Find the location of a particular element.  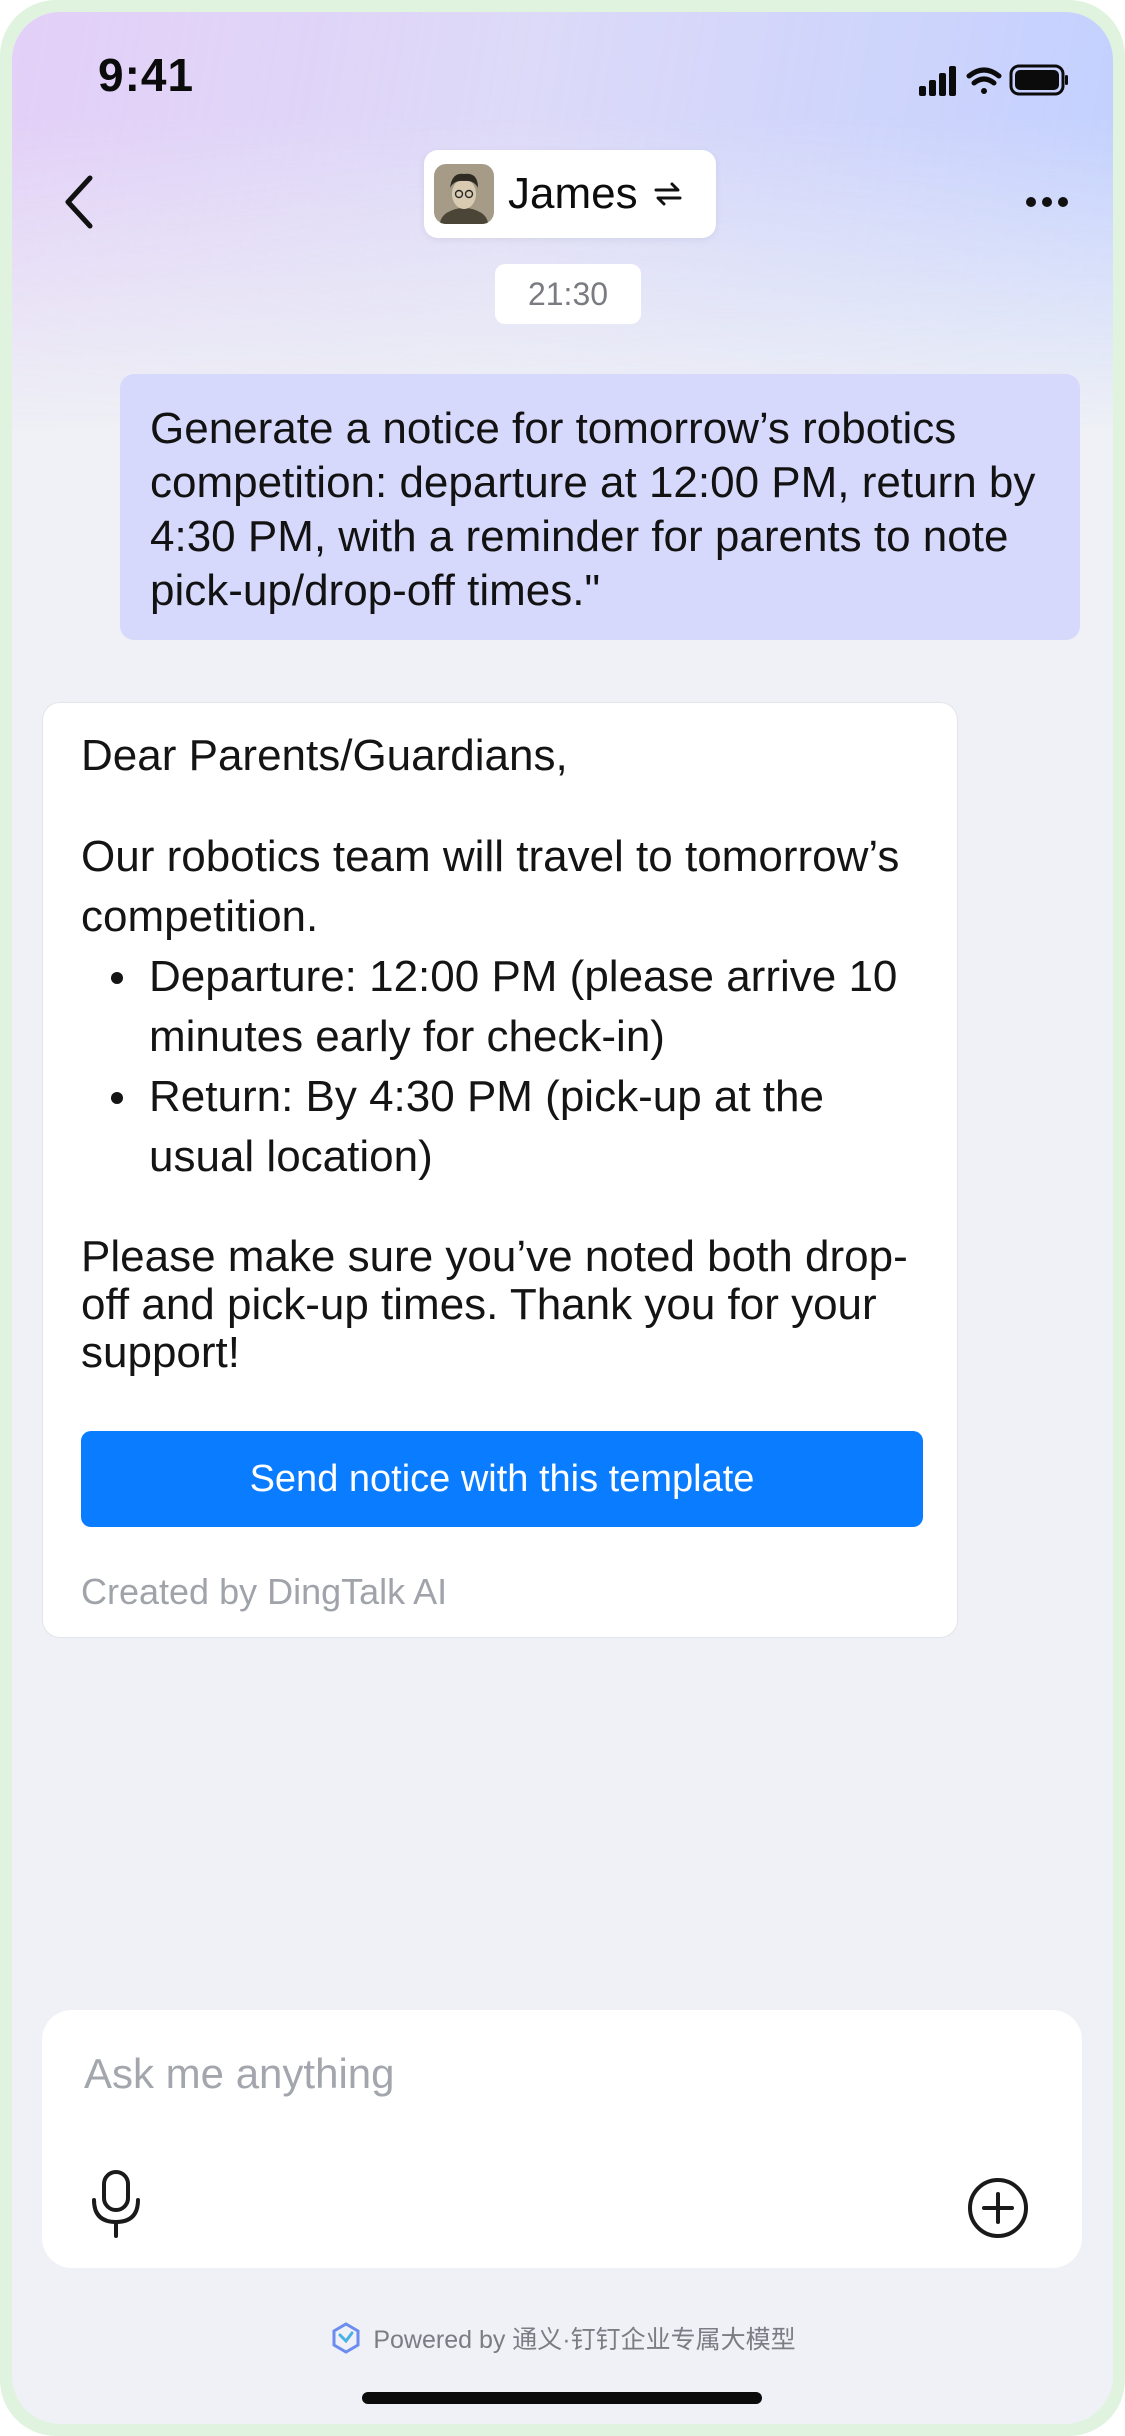

more-options-button is located at coordinates (1047, 202).